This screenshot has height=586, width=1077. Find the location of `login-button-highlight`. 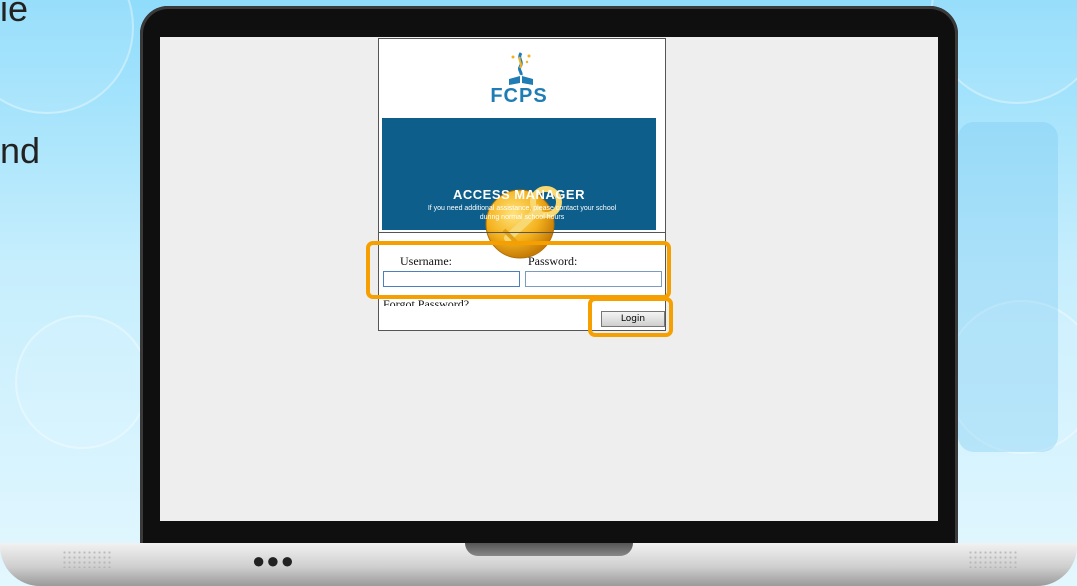

login-button-highlight is located at coordinates (630, 317).